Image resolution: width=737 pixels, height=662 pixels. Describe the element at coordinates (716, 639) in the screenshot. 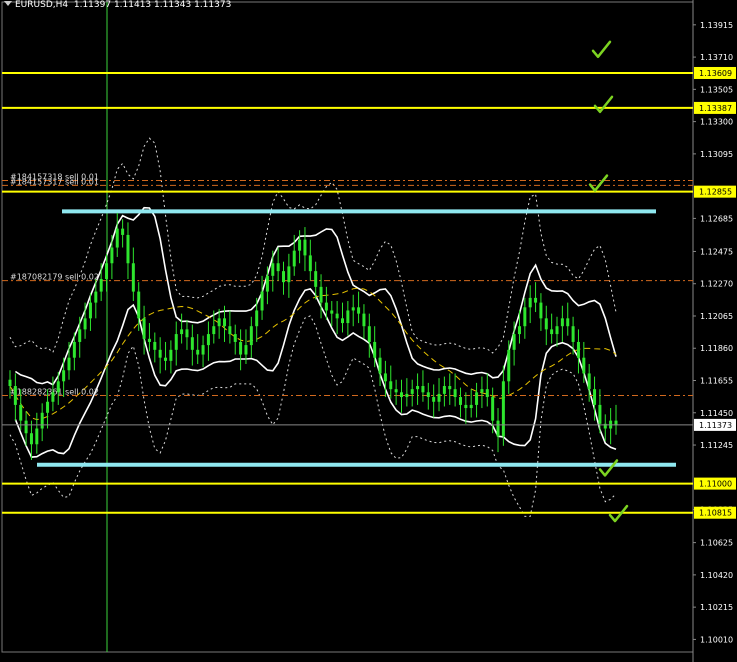

I see `y-tick-label: 1.10010` at that location.